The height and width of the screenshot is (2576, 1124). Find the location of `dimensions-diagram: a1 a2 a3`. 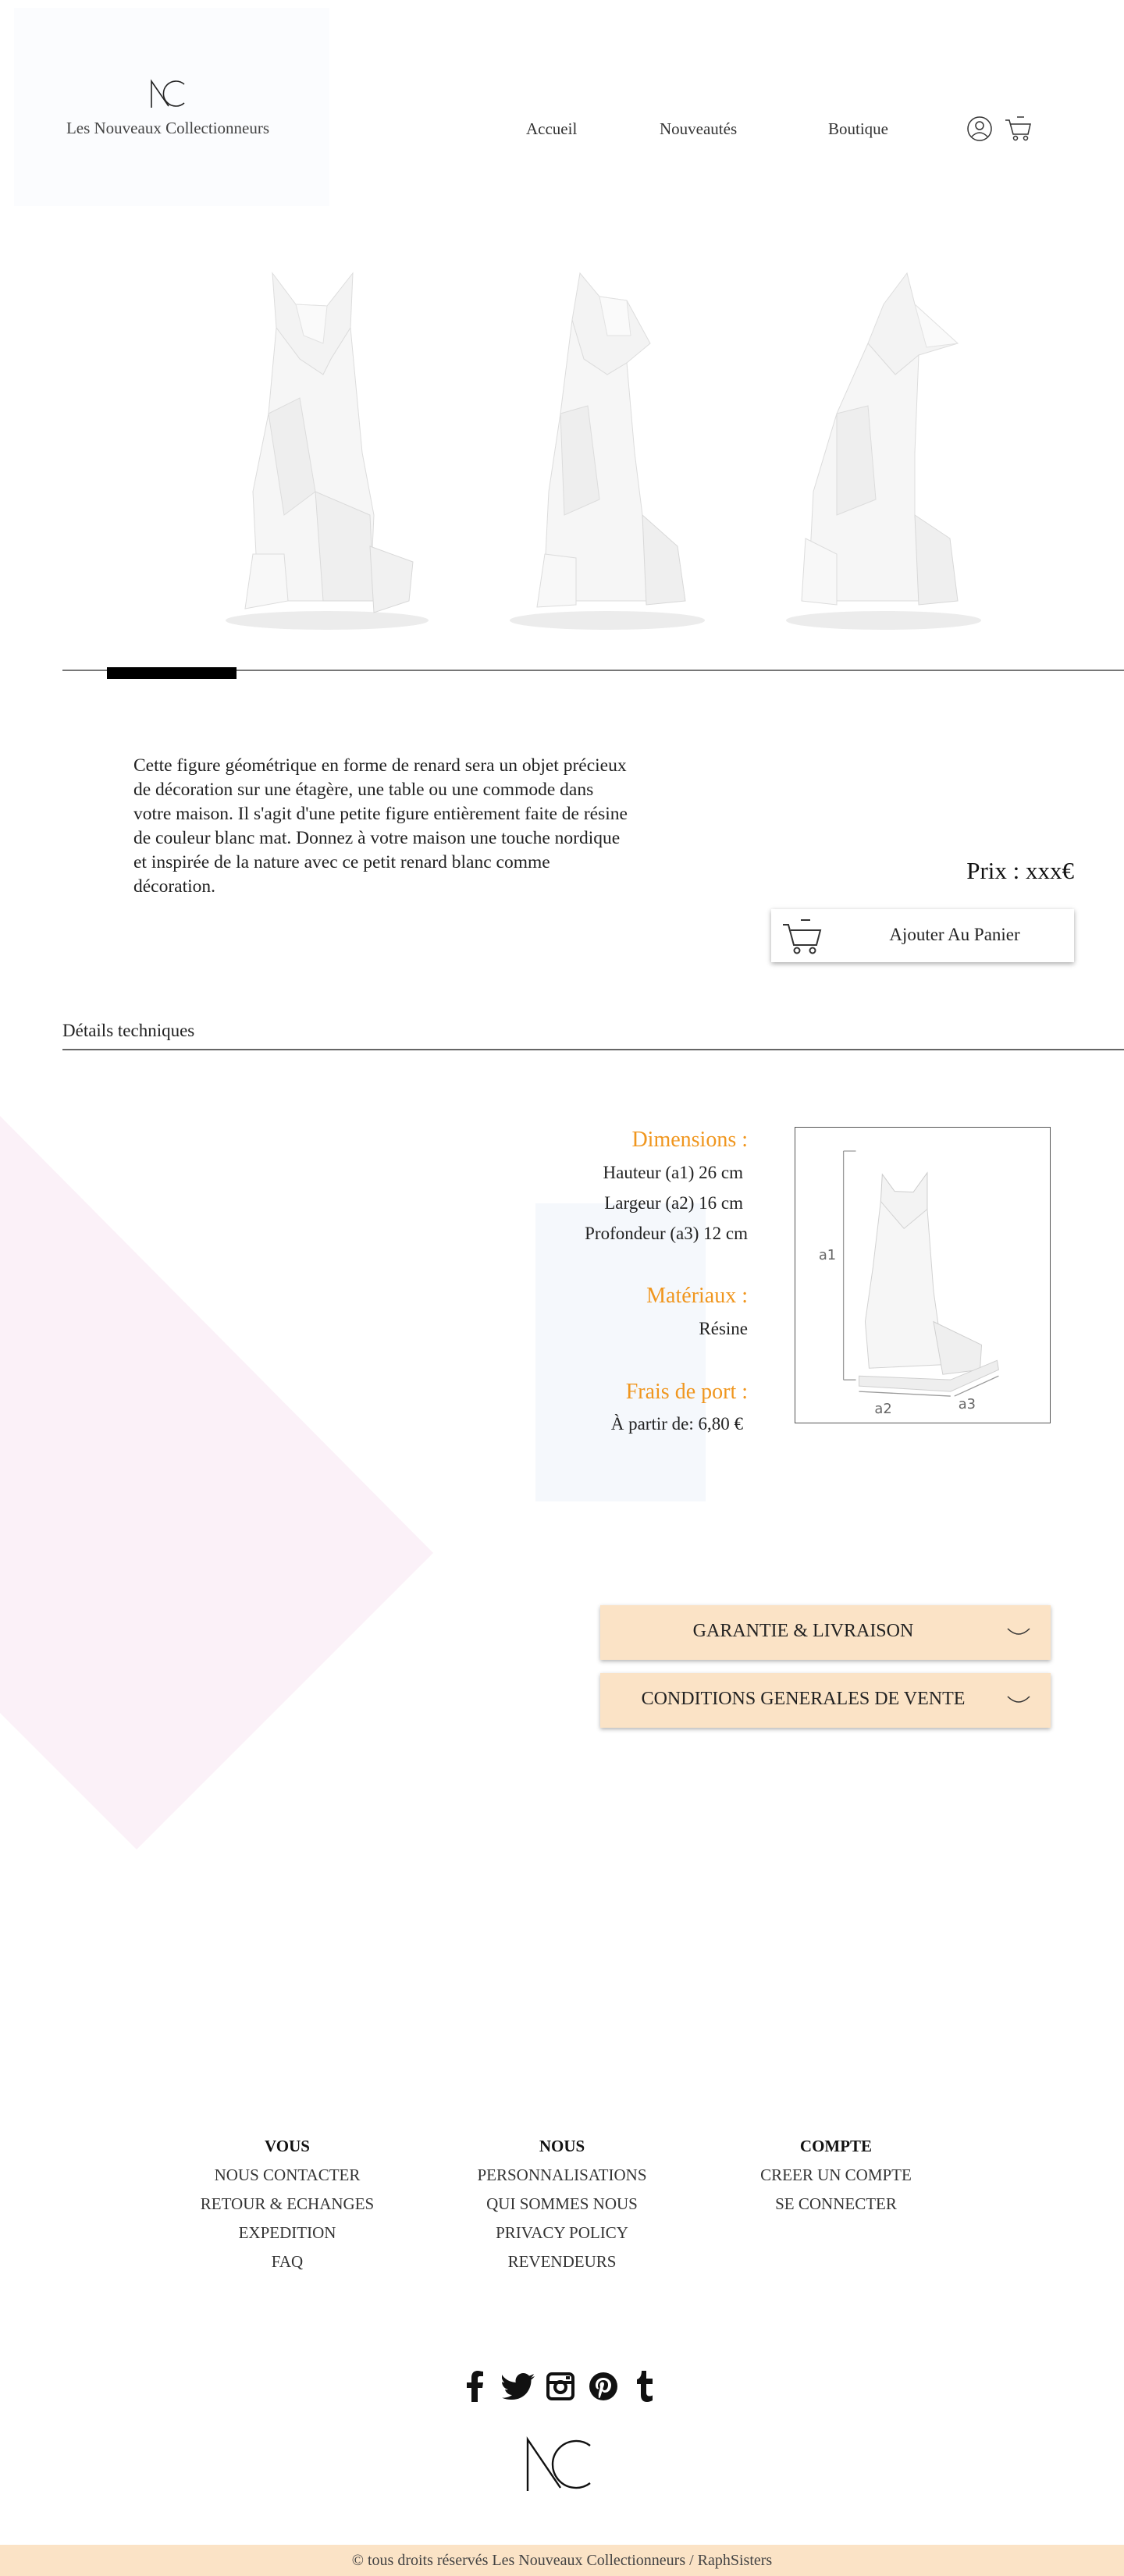

dimensions-diagram: a1 a2 a3 is located at coordinates (923, 1275).